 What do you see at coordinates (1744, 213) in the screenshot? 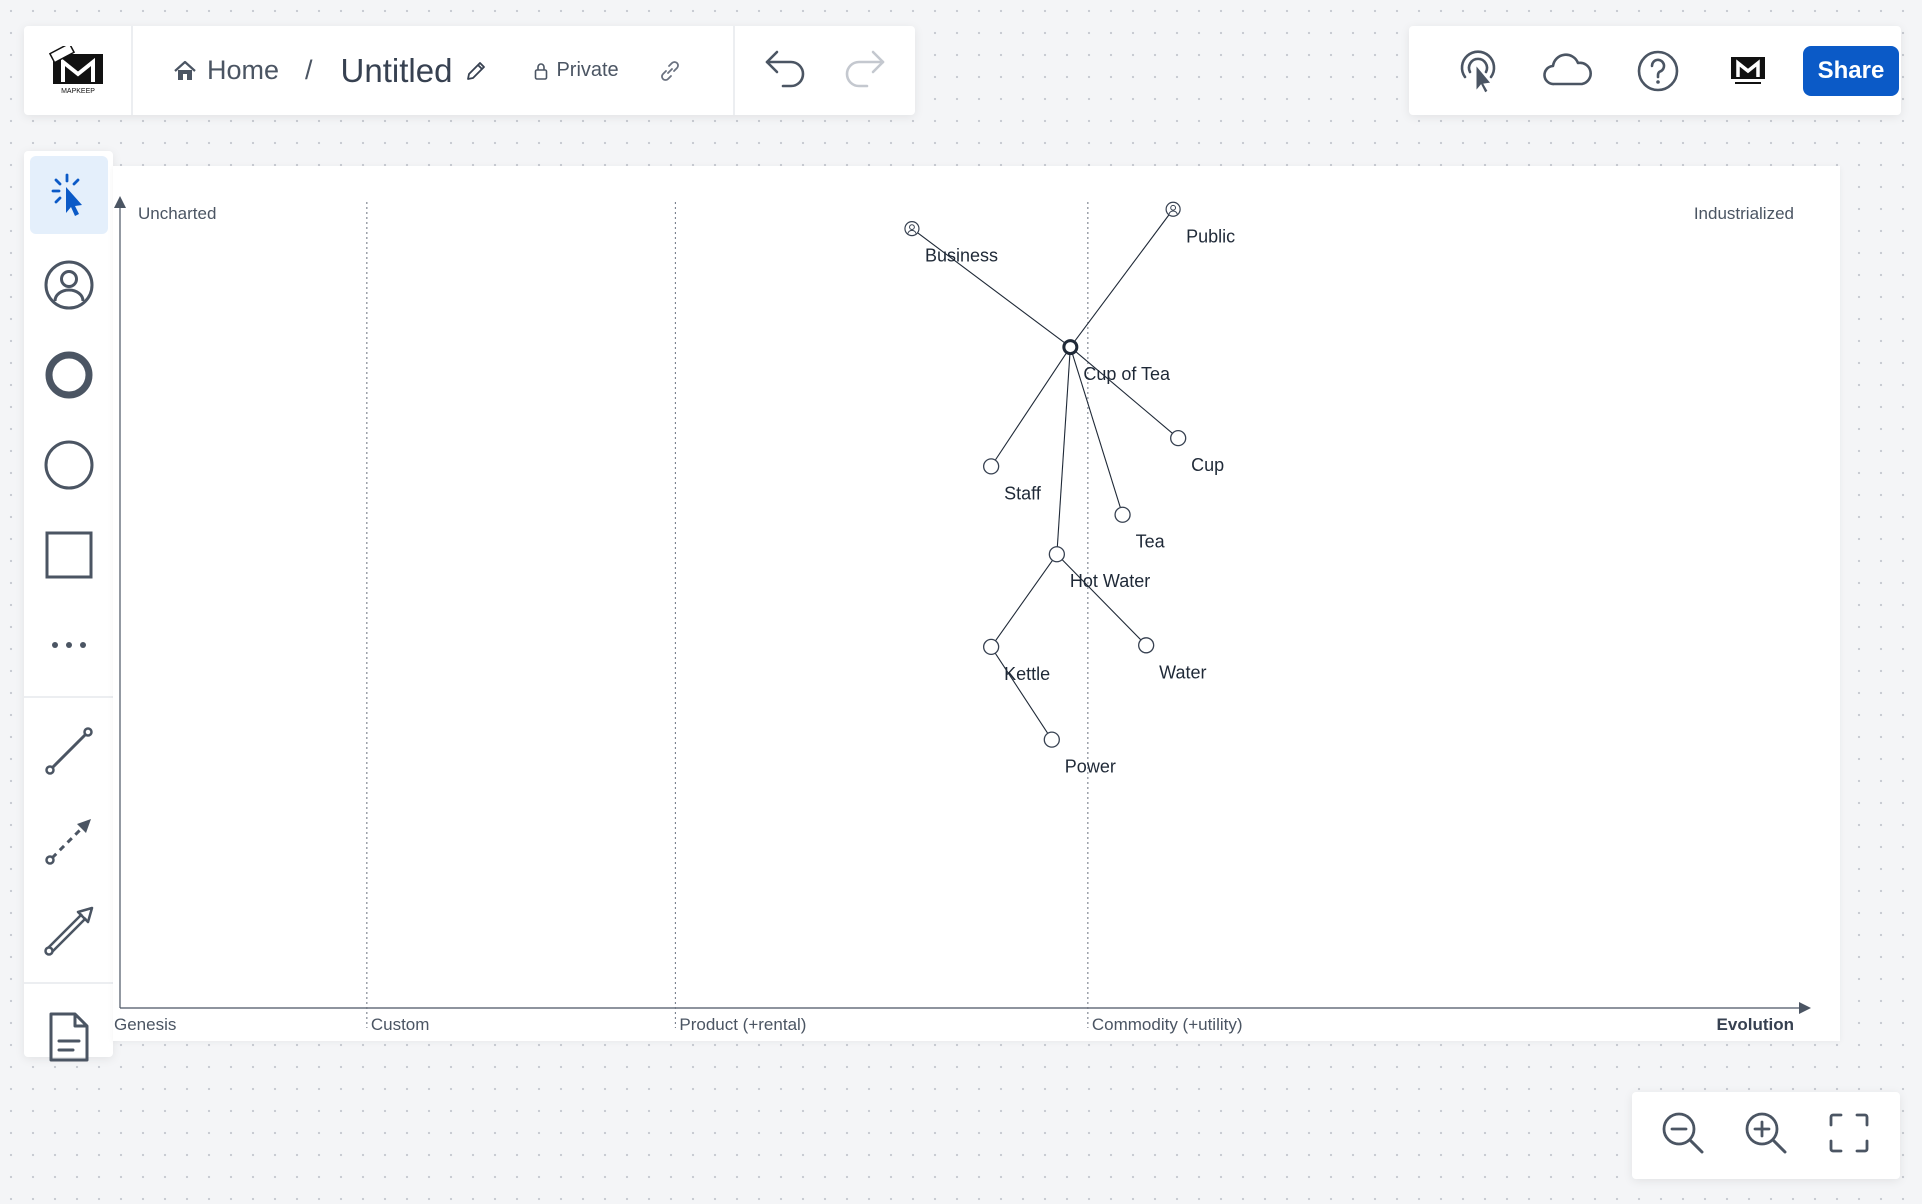
I see `y-axis-bottom-label: Industrialized` at bounding box center [1744, 213].